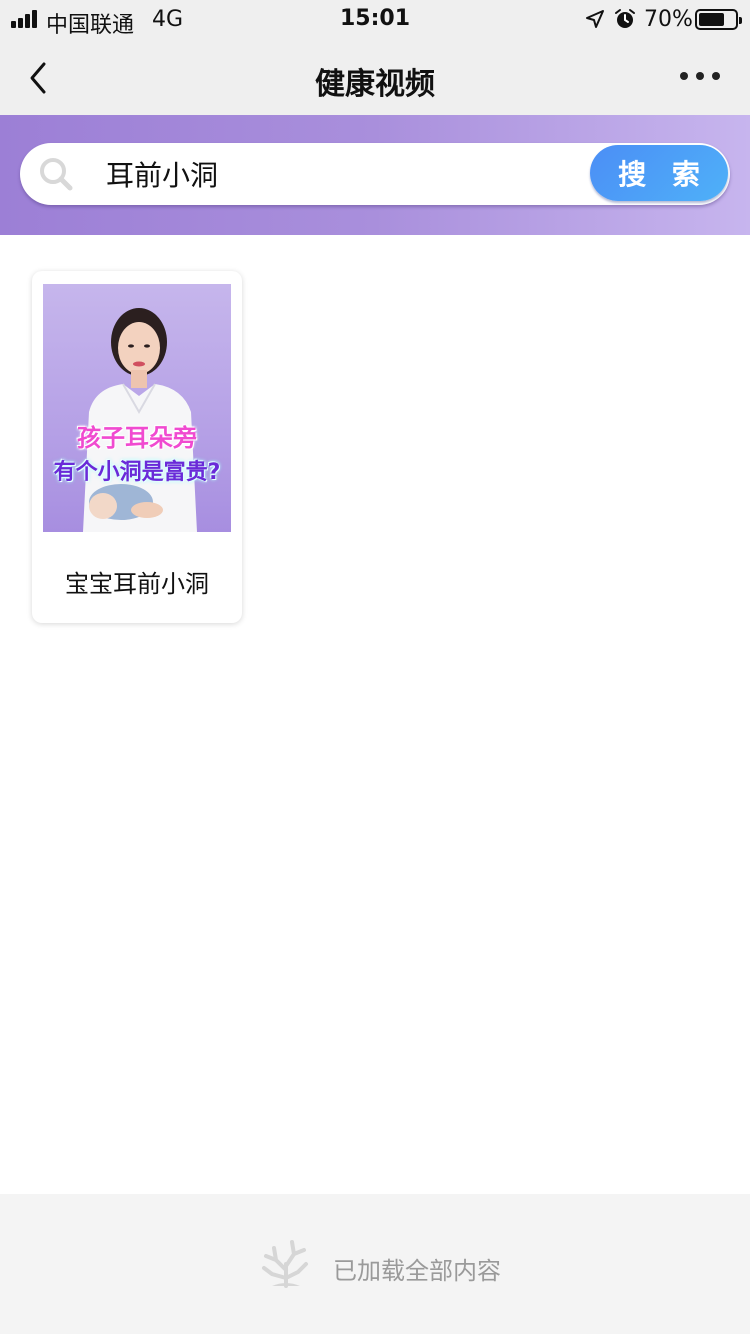  Describe the element at coordinates (137, 584) in the screenshot. I see `video-title: 宝宝耳前小洞` at that location.